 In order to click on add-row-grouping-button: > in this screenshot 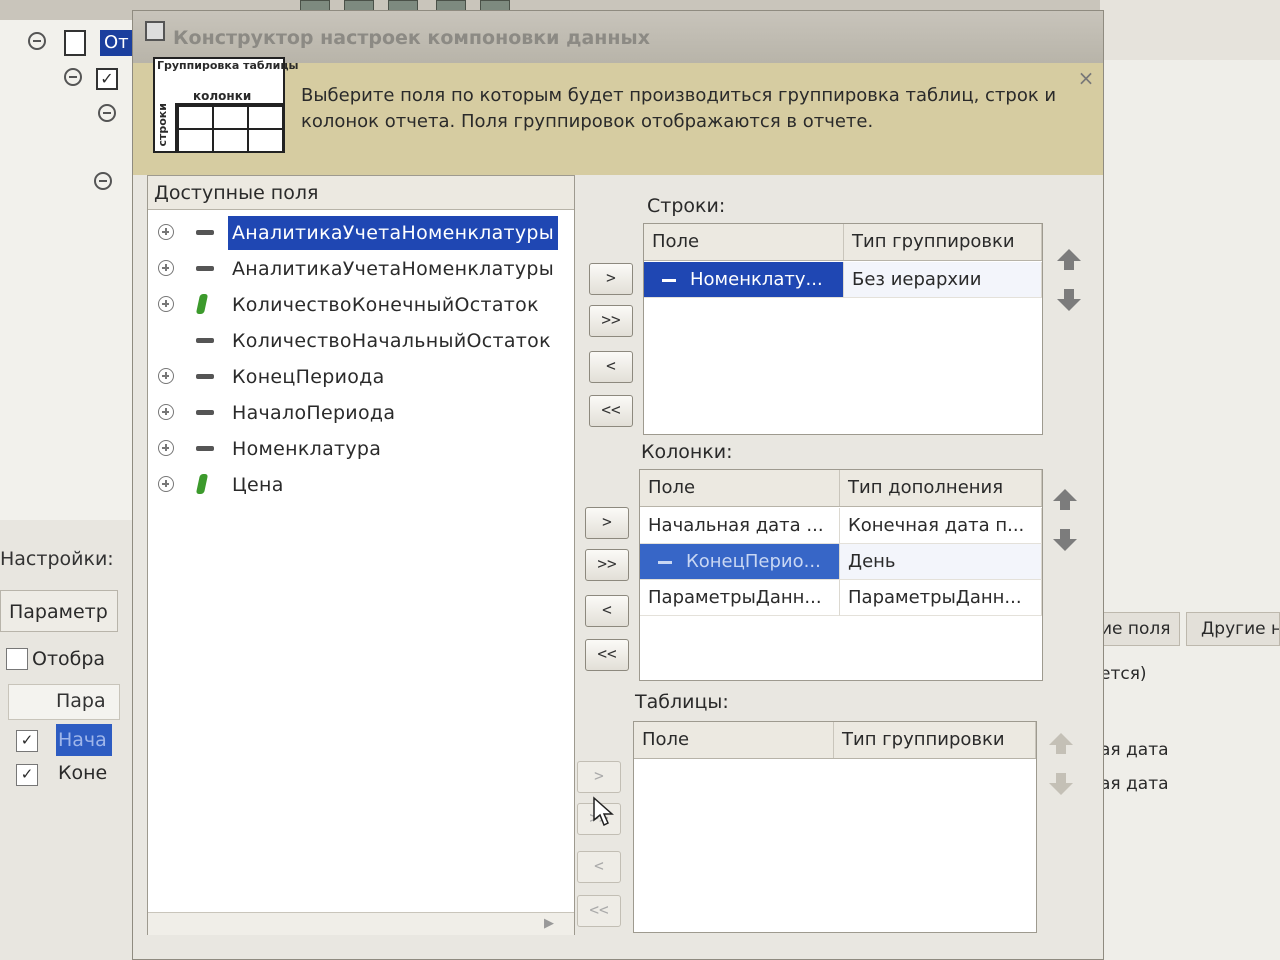, I will do `click(611, 279)`.